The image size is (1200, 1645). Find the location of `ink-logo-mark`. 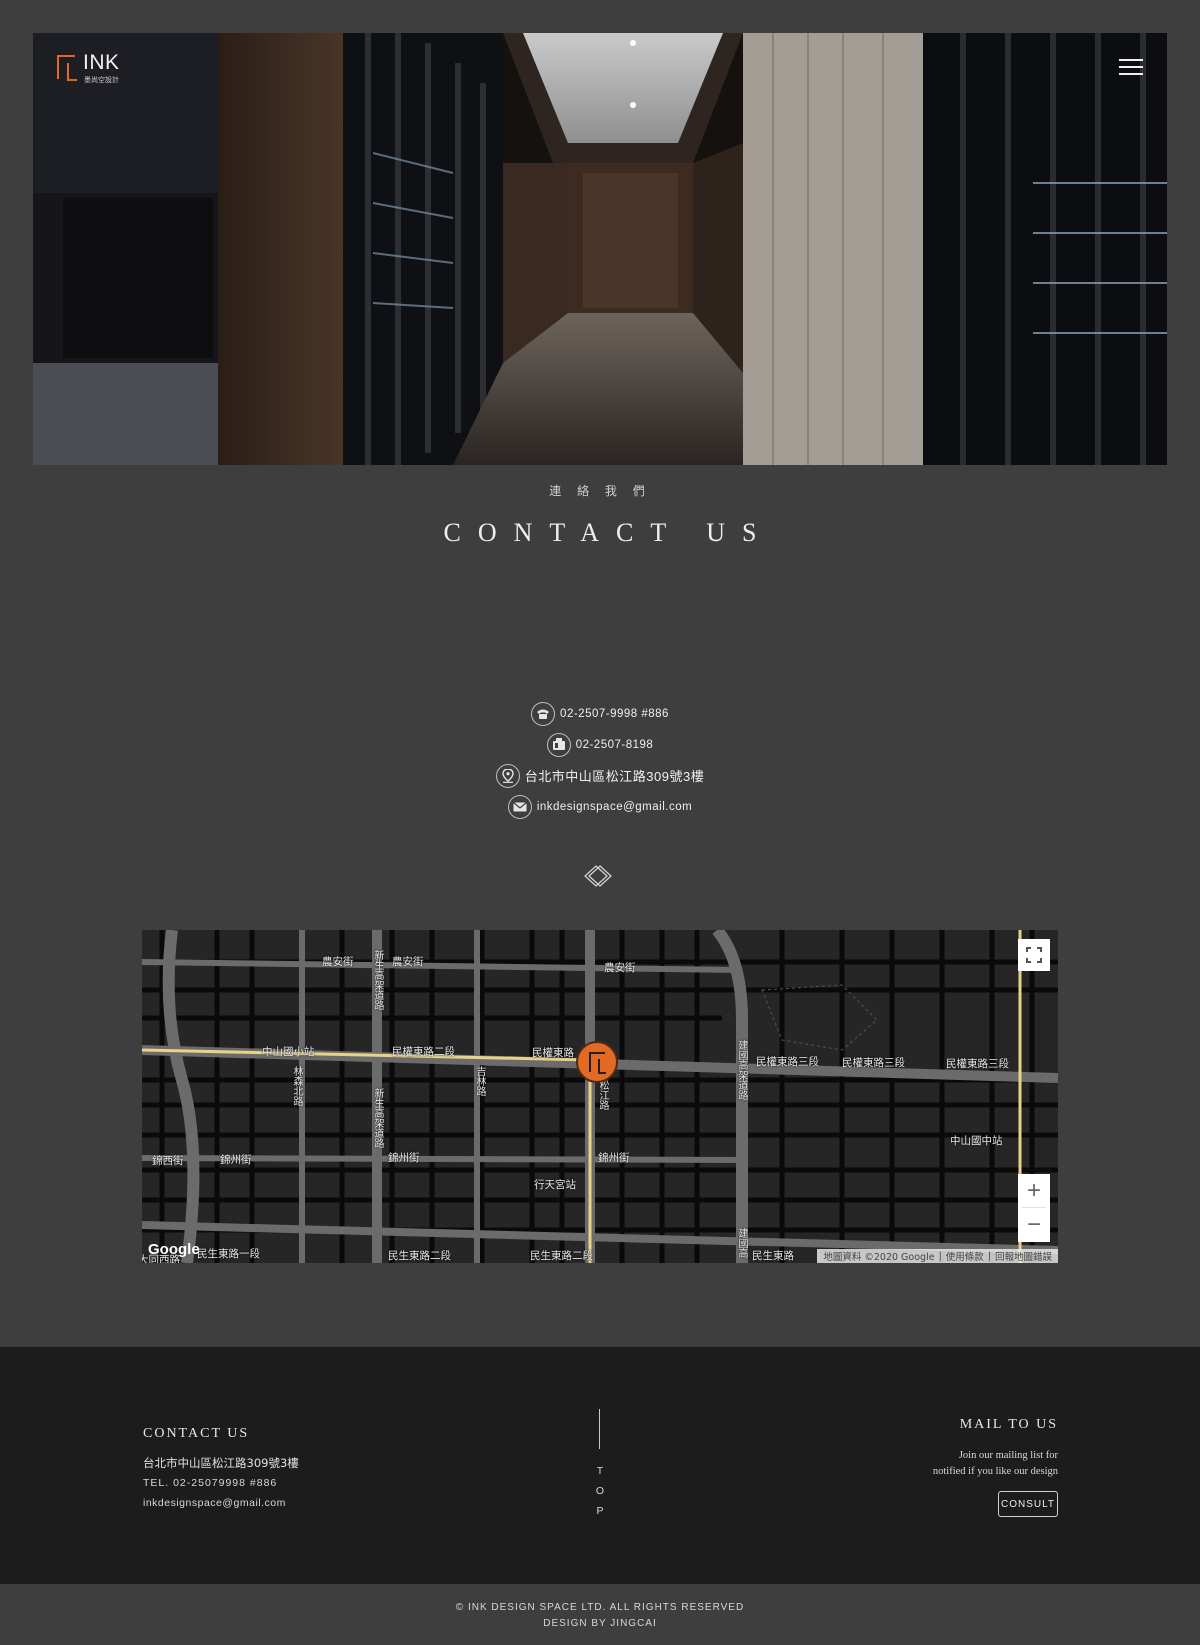

ink-logo-mark is located at coordinates (67, 68).